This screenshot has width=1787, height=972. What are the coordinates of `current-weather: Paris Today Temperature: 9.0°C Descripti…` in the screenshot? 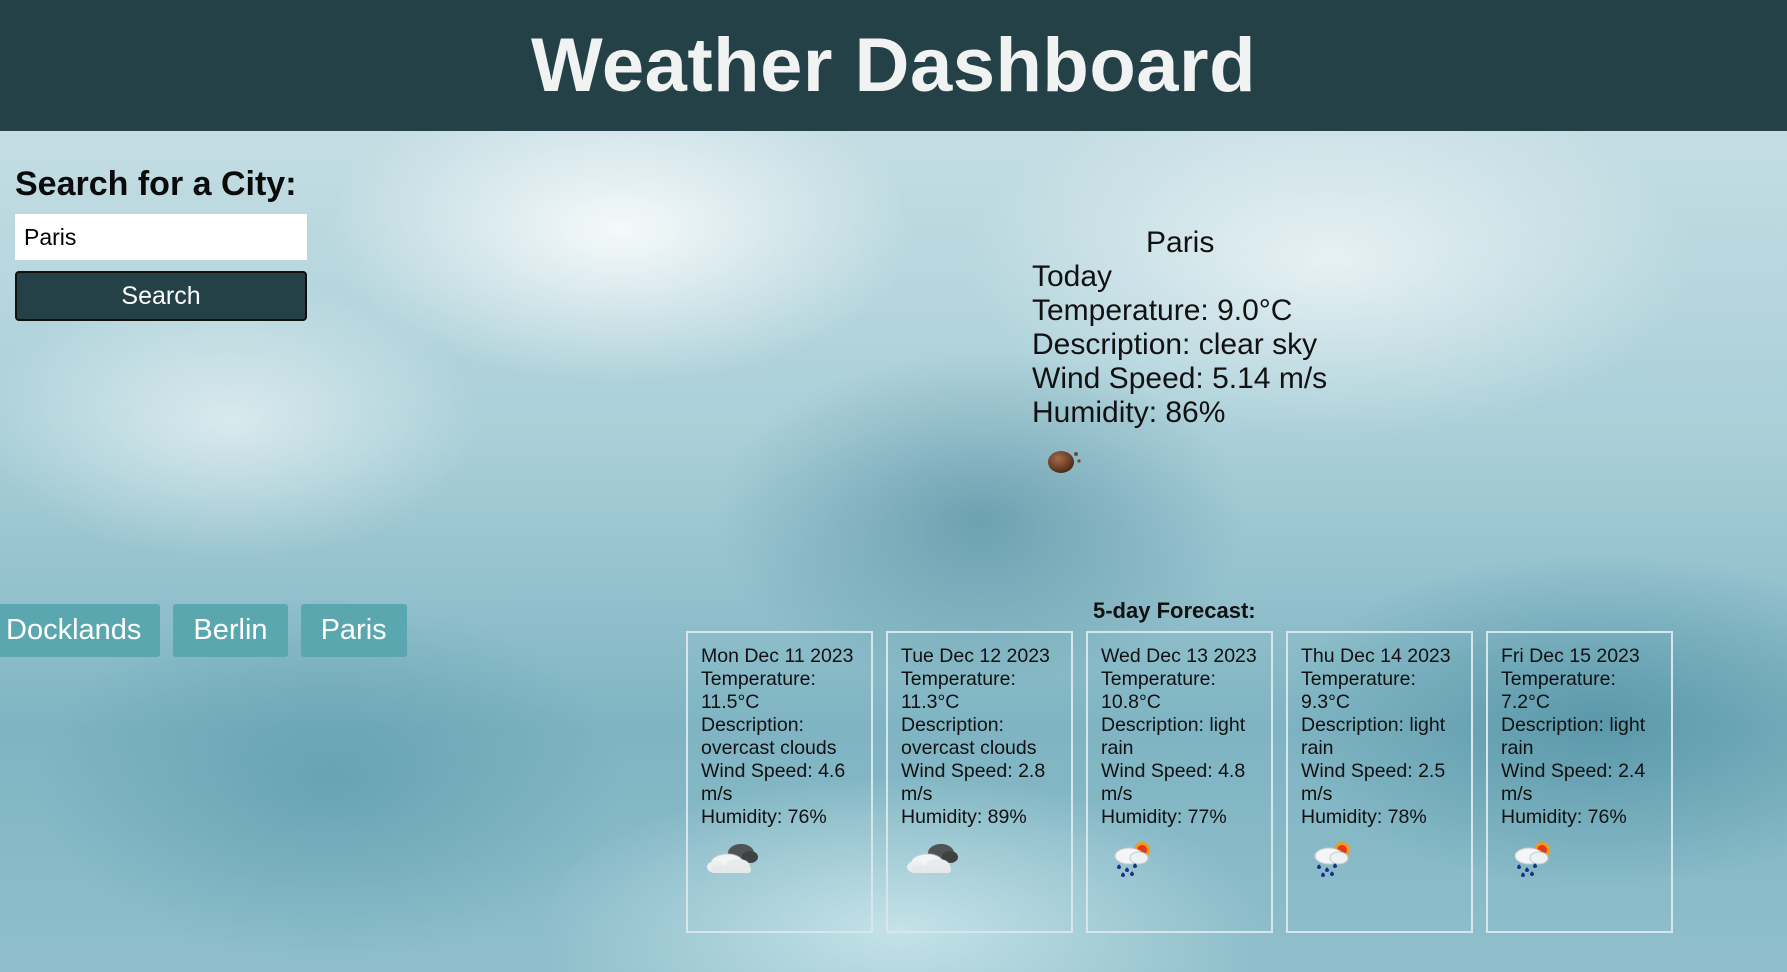 It's located at (1182, 351).